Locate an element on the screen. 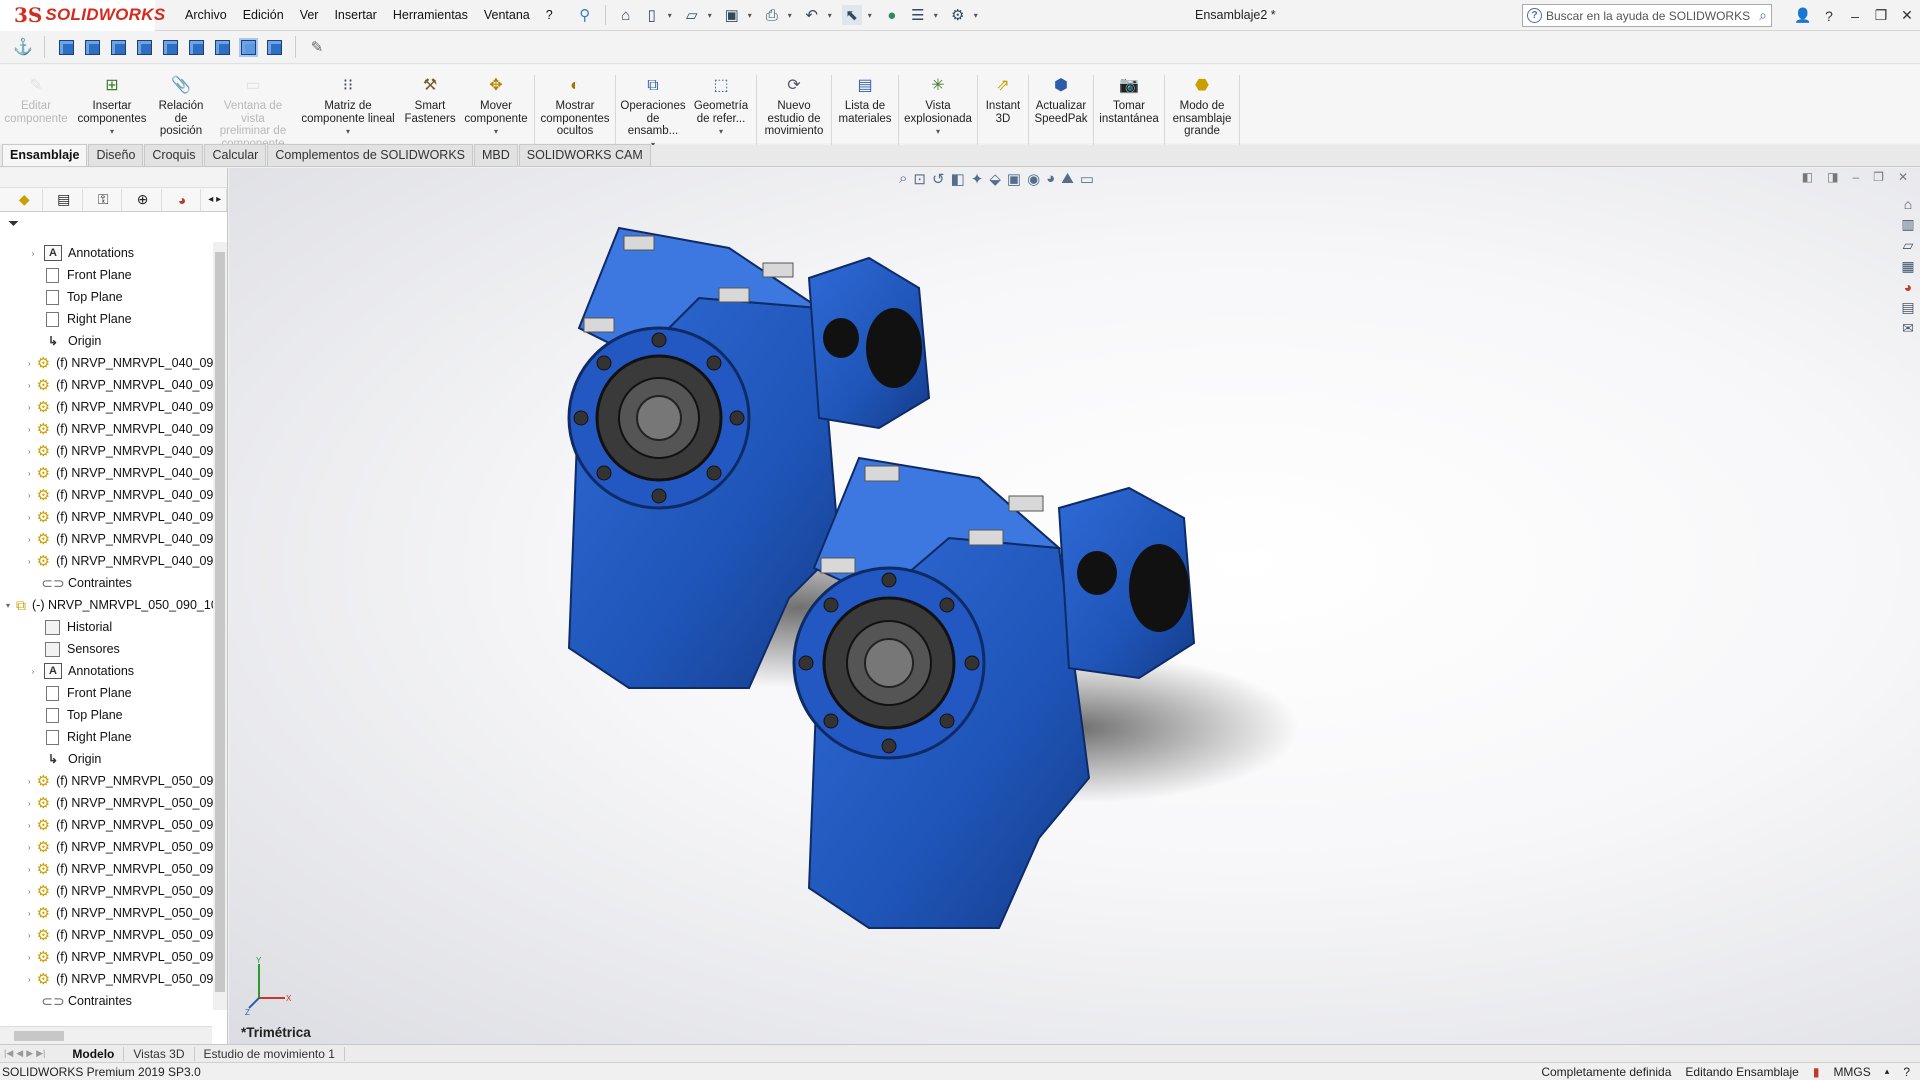 This screenshot has width=1920, height=1080. file-properties-icon: ☰ is located at coordinates (918, 15).